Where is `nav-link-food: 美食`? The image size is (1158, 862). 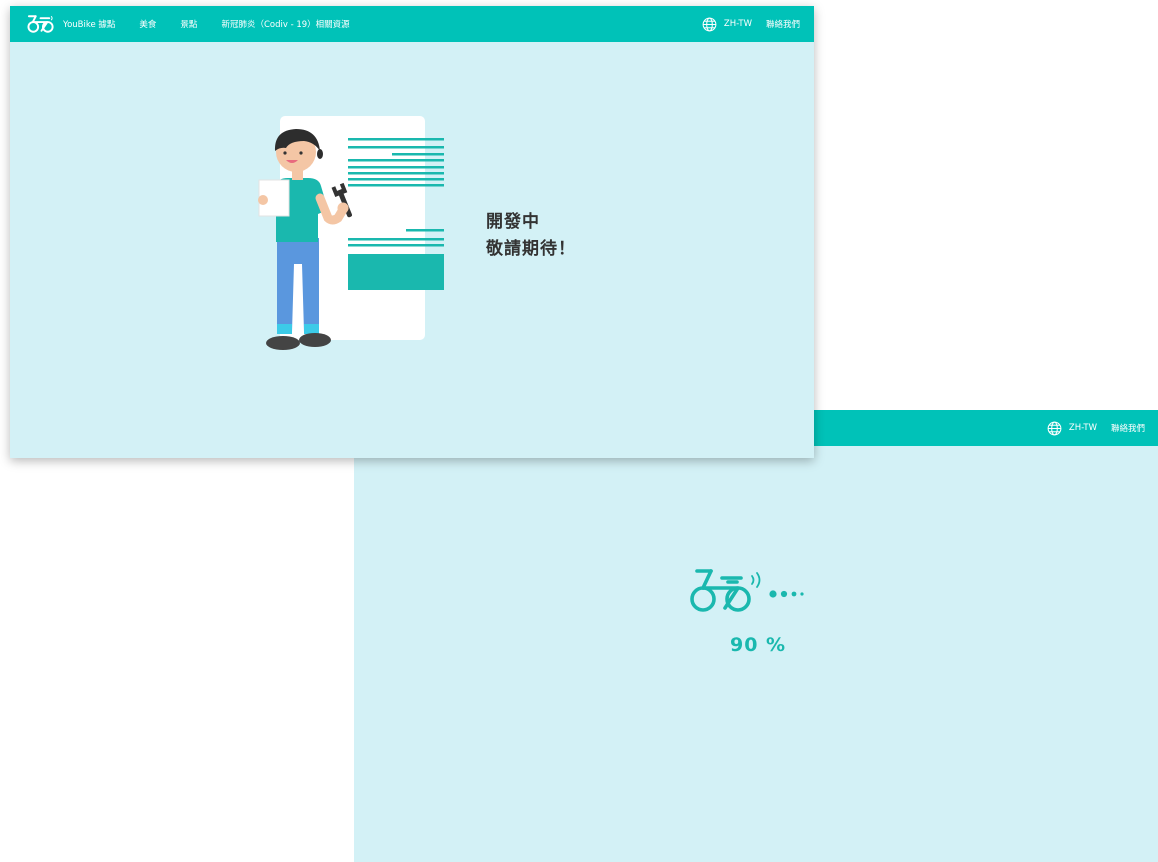
nav-link-food: 美食 is located at coordinates (147, 24).